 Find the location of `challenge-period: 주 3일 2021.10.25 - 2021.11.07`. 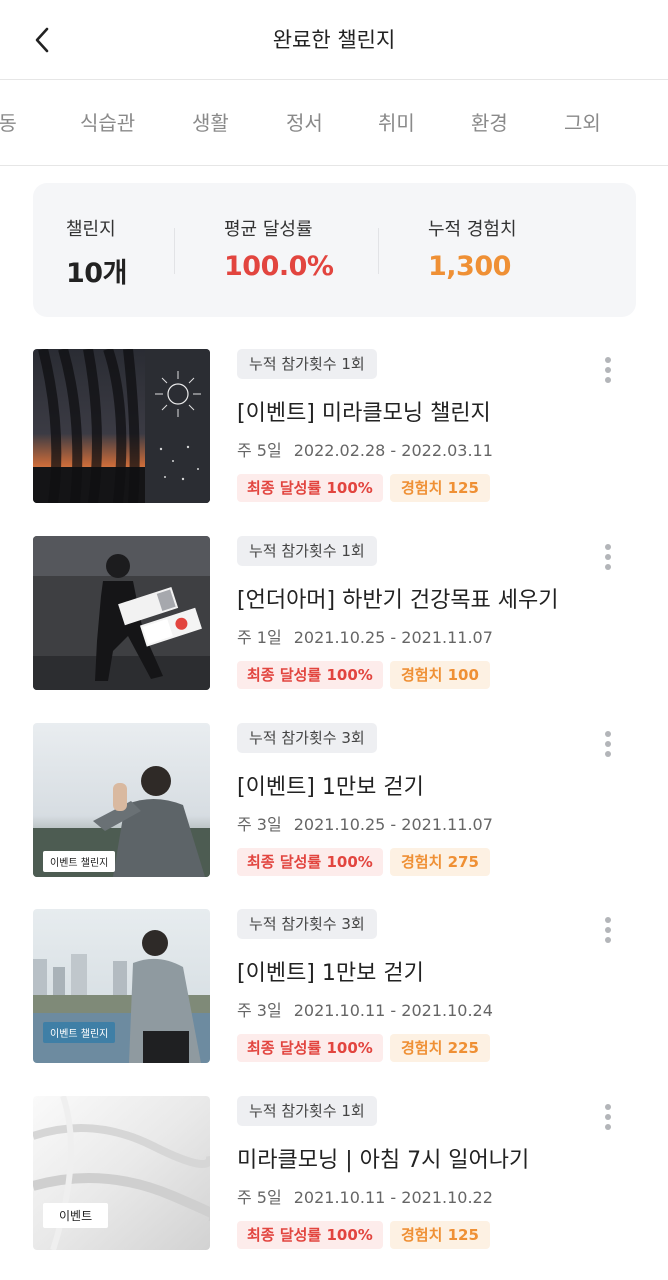

challenge-period: 주 3일 2021.10.25 - 2021.11.07 is located at coordinates (365, 823).